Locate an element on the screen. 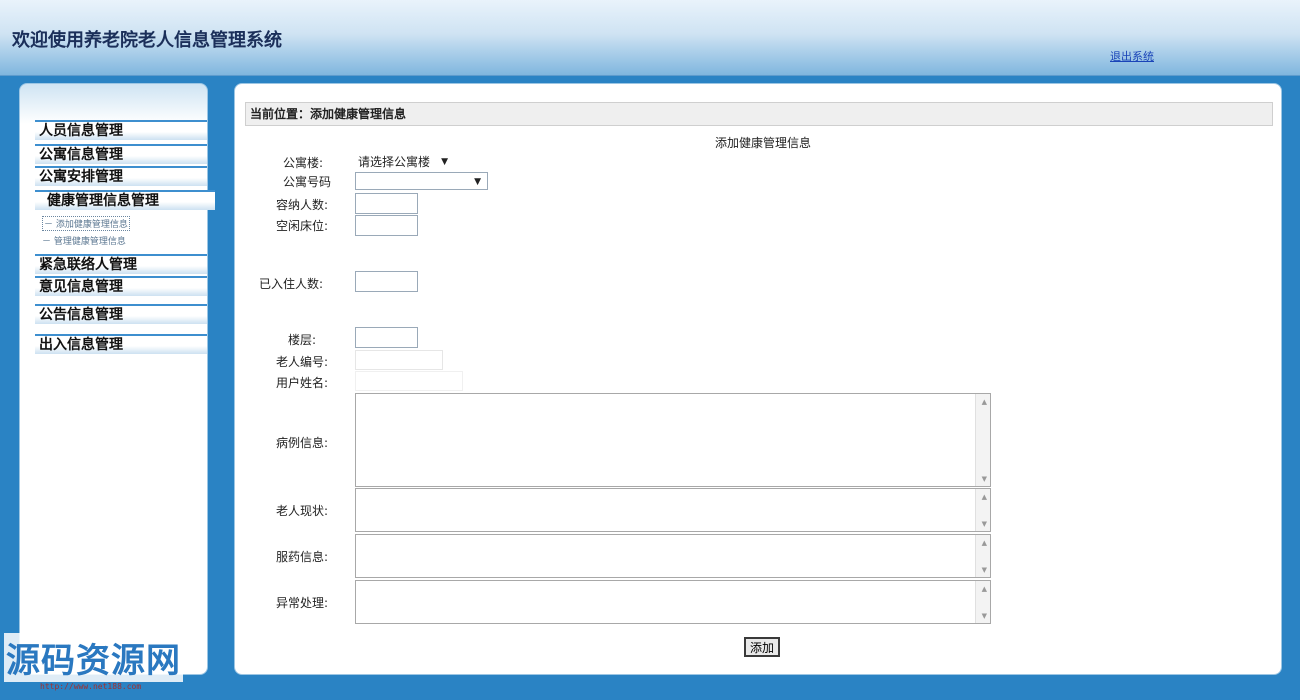 Image resolution: width=1300 pixels, height=700 pixels. free-beds-label: 空闲床位: is located at coordinates (302, 226).